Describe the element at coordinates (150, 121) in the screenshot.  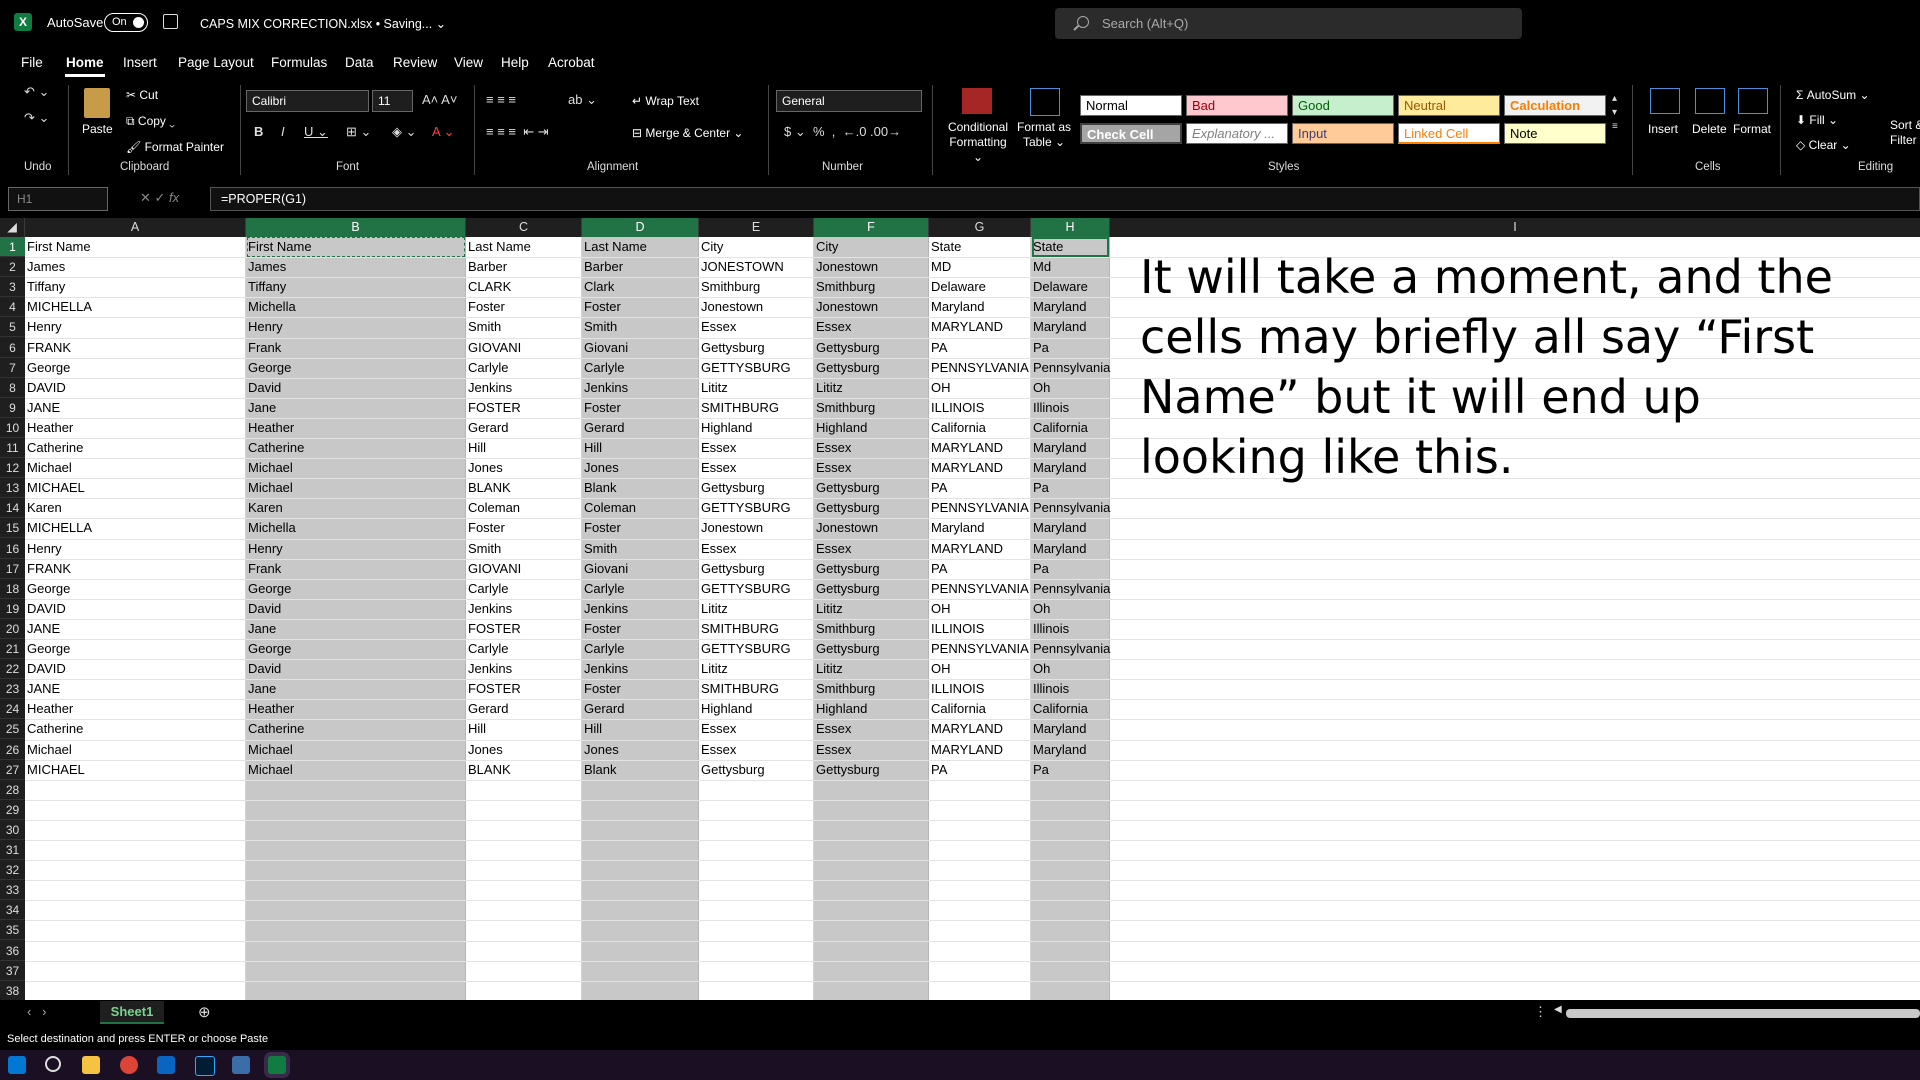
I see `copy-button: ⧉ Copy ⌄` at that location.